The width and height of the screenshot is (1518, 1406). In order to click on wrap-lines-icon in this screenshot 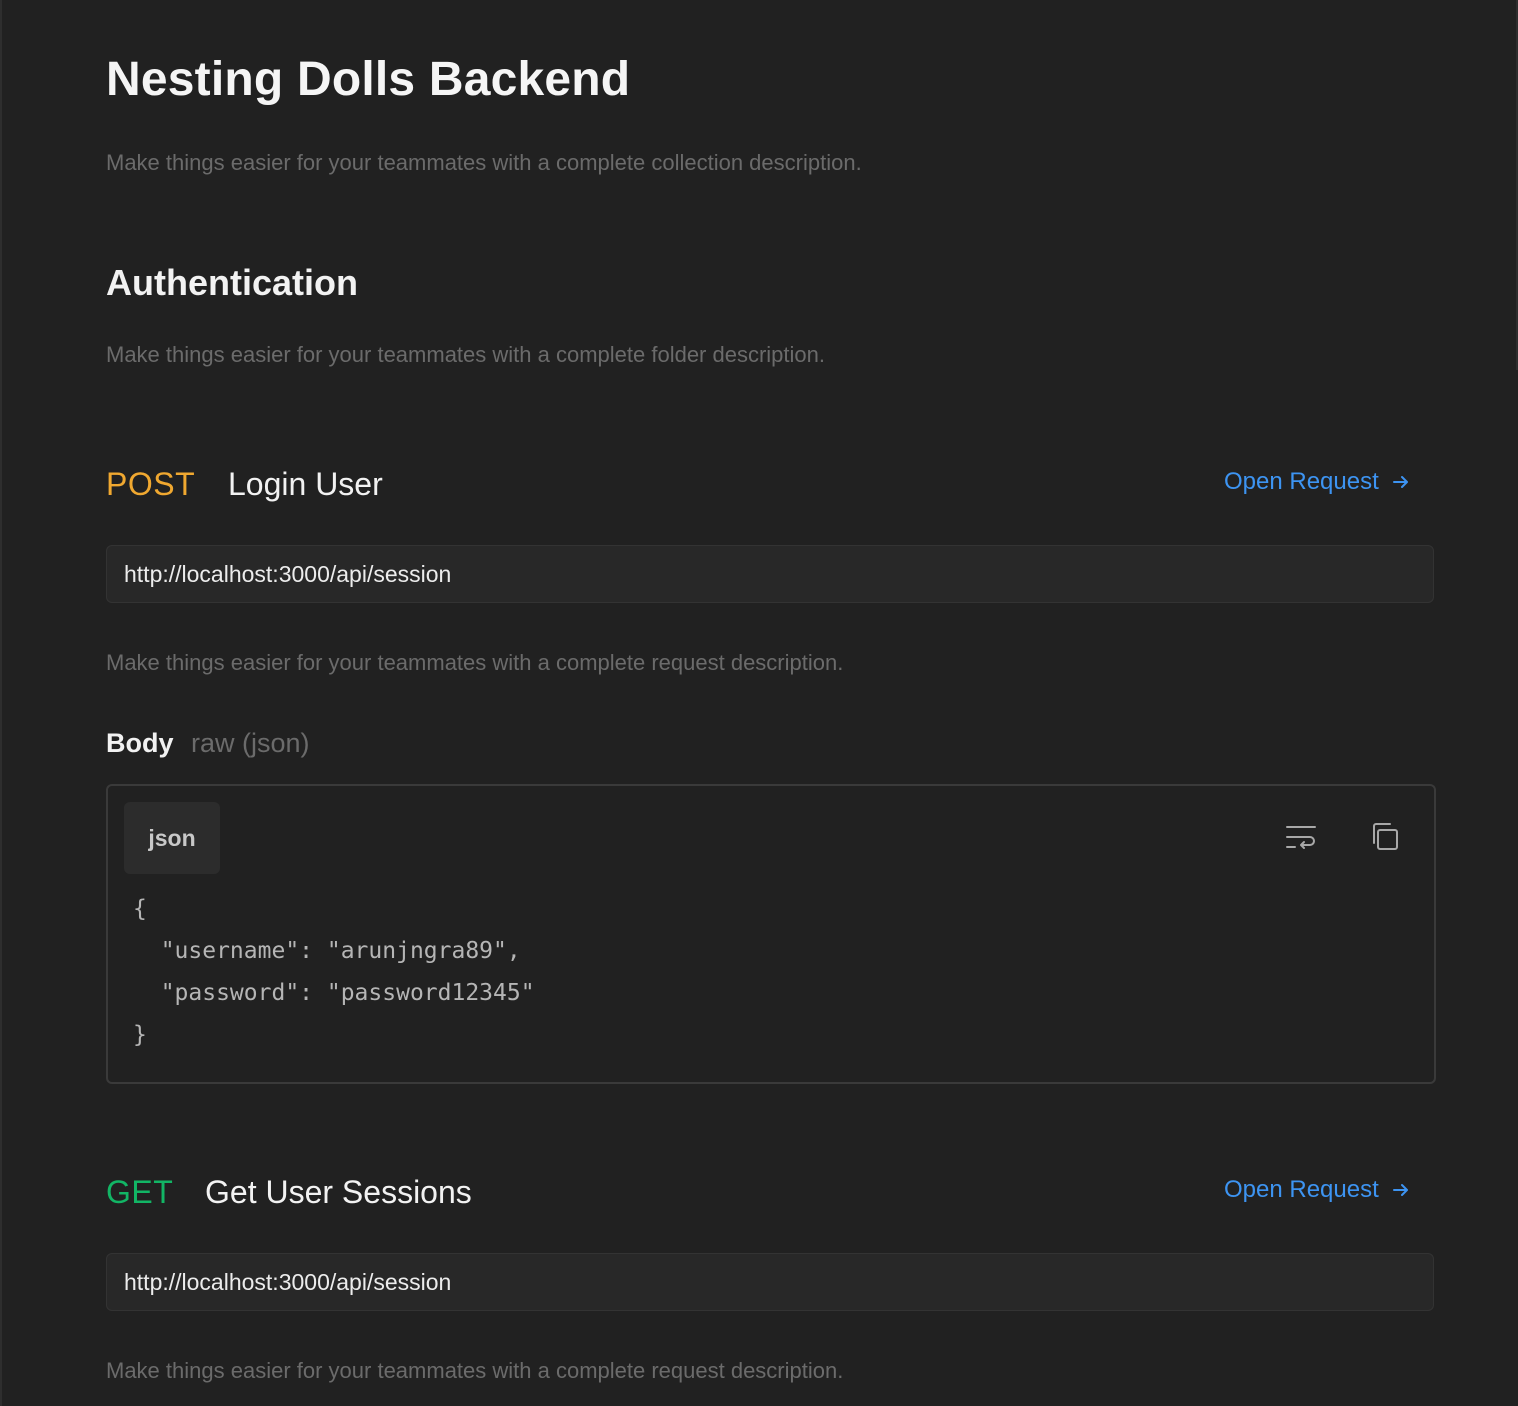, I will do `click(1301, 837)`.